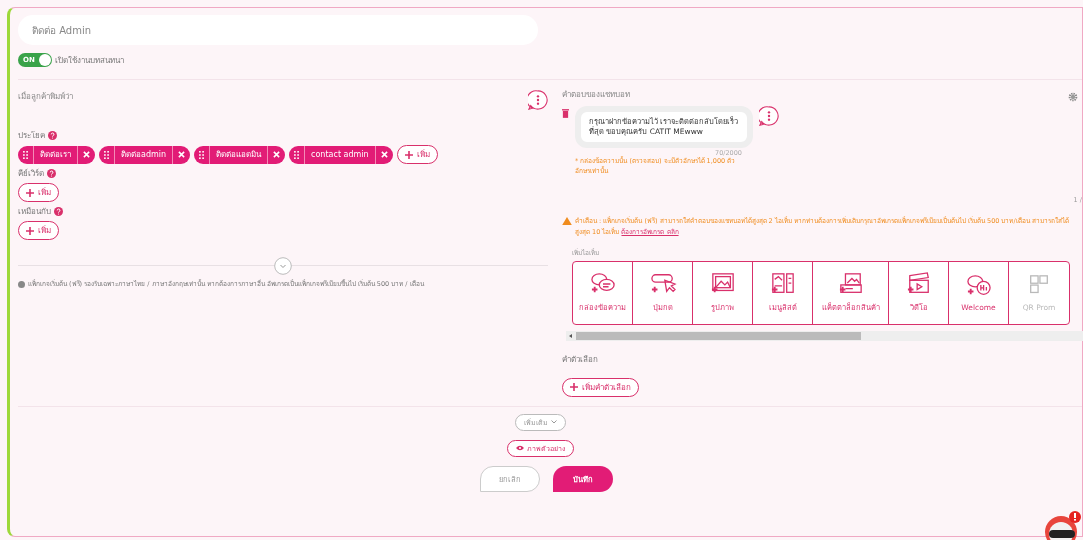 The height and width of the screenshot is (540, 1083). I want to click on options-label: คำตัวเลือก, so click(580, 359).